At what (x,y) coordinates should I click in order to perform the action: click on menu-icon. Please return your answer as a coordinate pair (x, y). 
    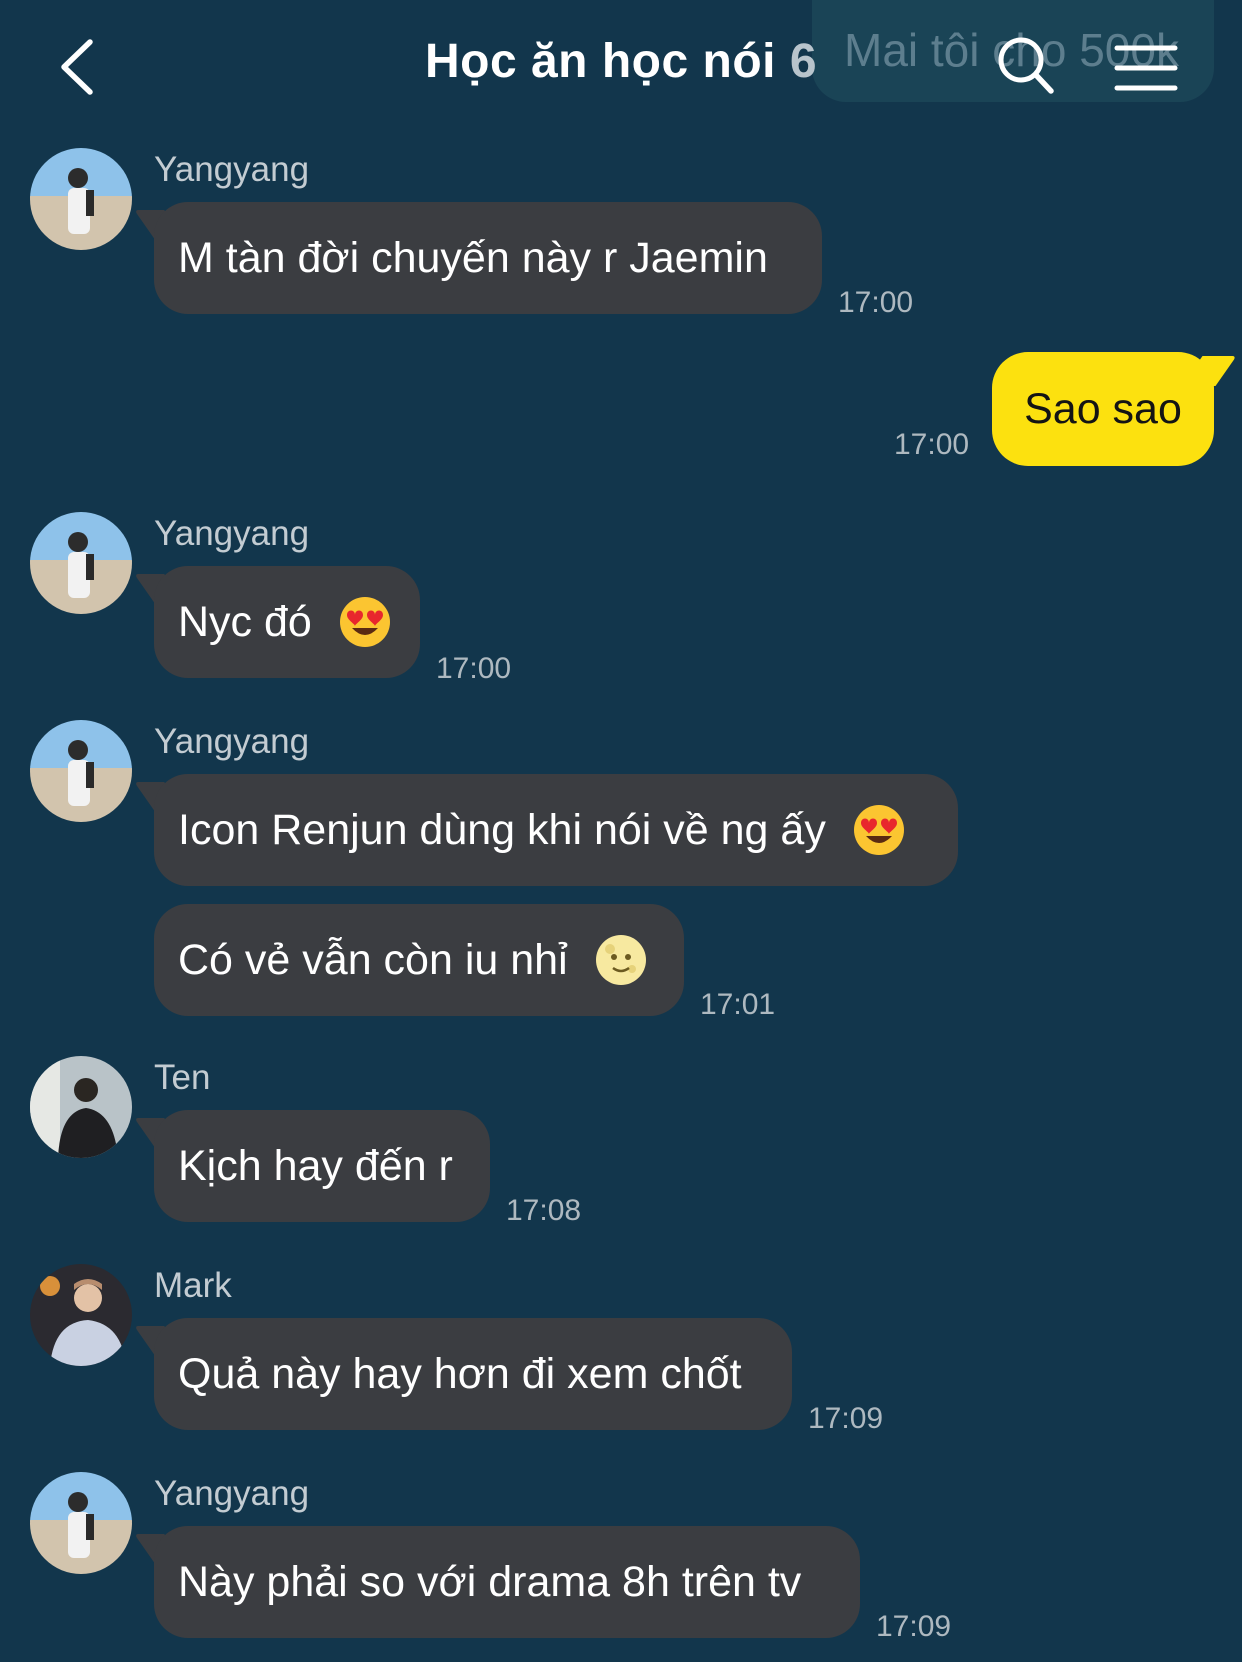
    Looking at the image, I should click on (1146, 68).